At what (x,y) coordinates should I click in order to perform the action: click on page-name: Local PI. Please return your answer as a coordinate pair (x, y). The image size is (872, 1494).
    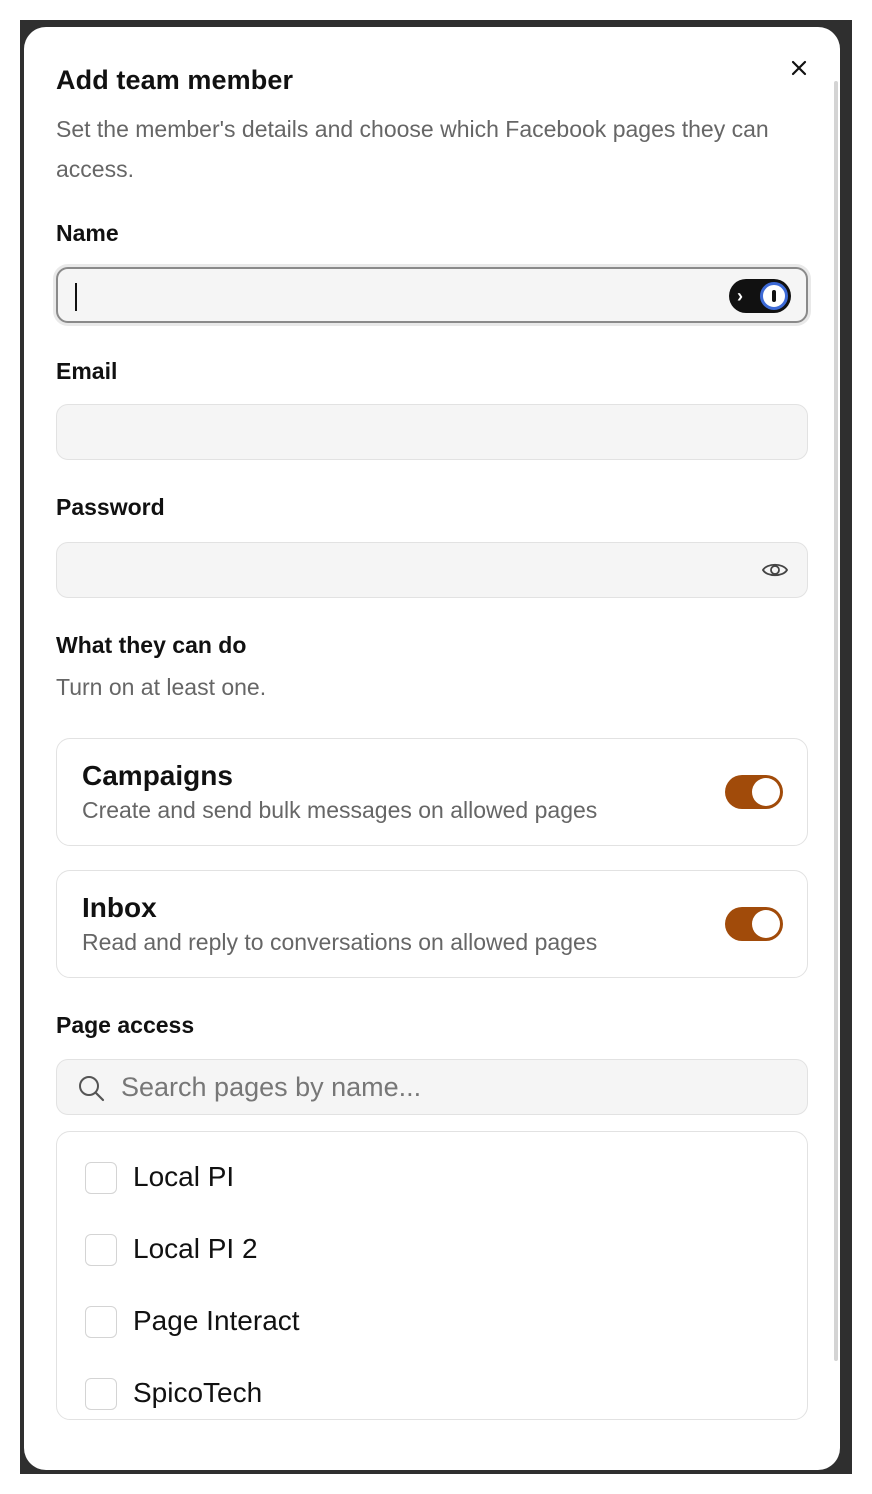
    Looking at the image, I should click on (184, 1176).